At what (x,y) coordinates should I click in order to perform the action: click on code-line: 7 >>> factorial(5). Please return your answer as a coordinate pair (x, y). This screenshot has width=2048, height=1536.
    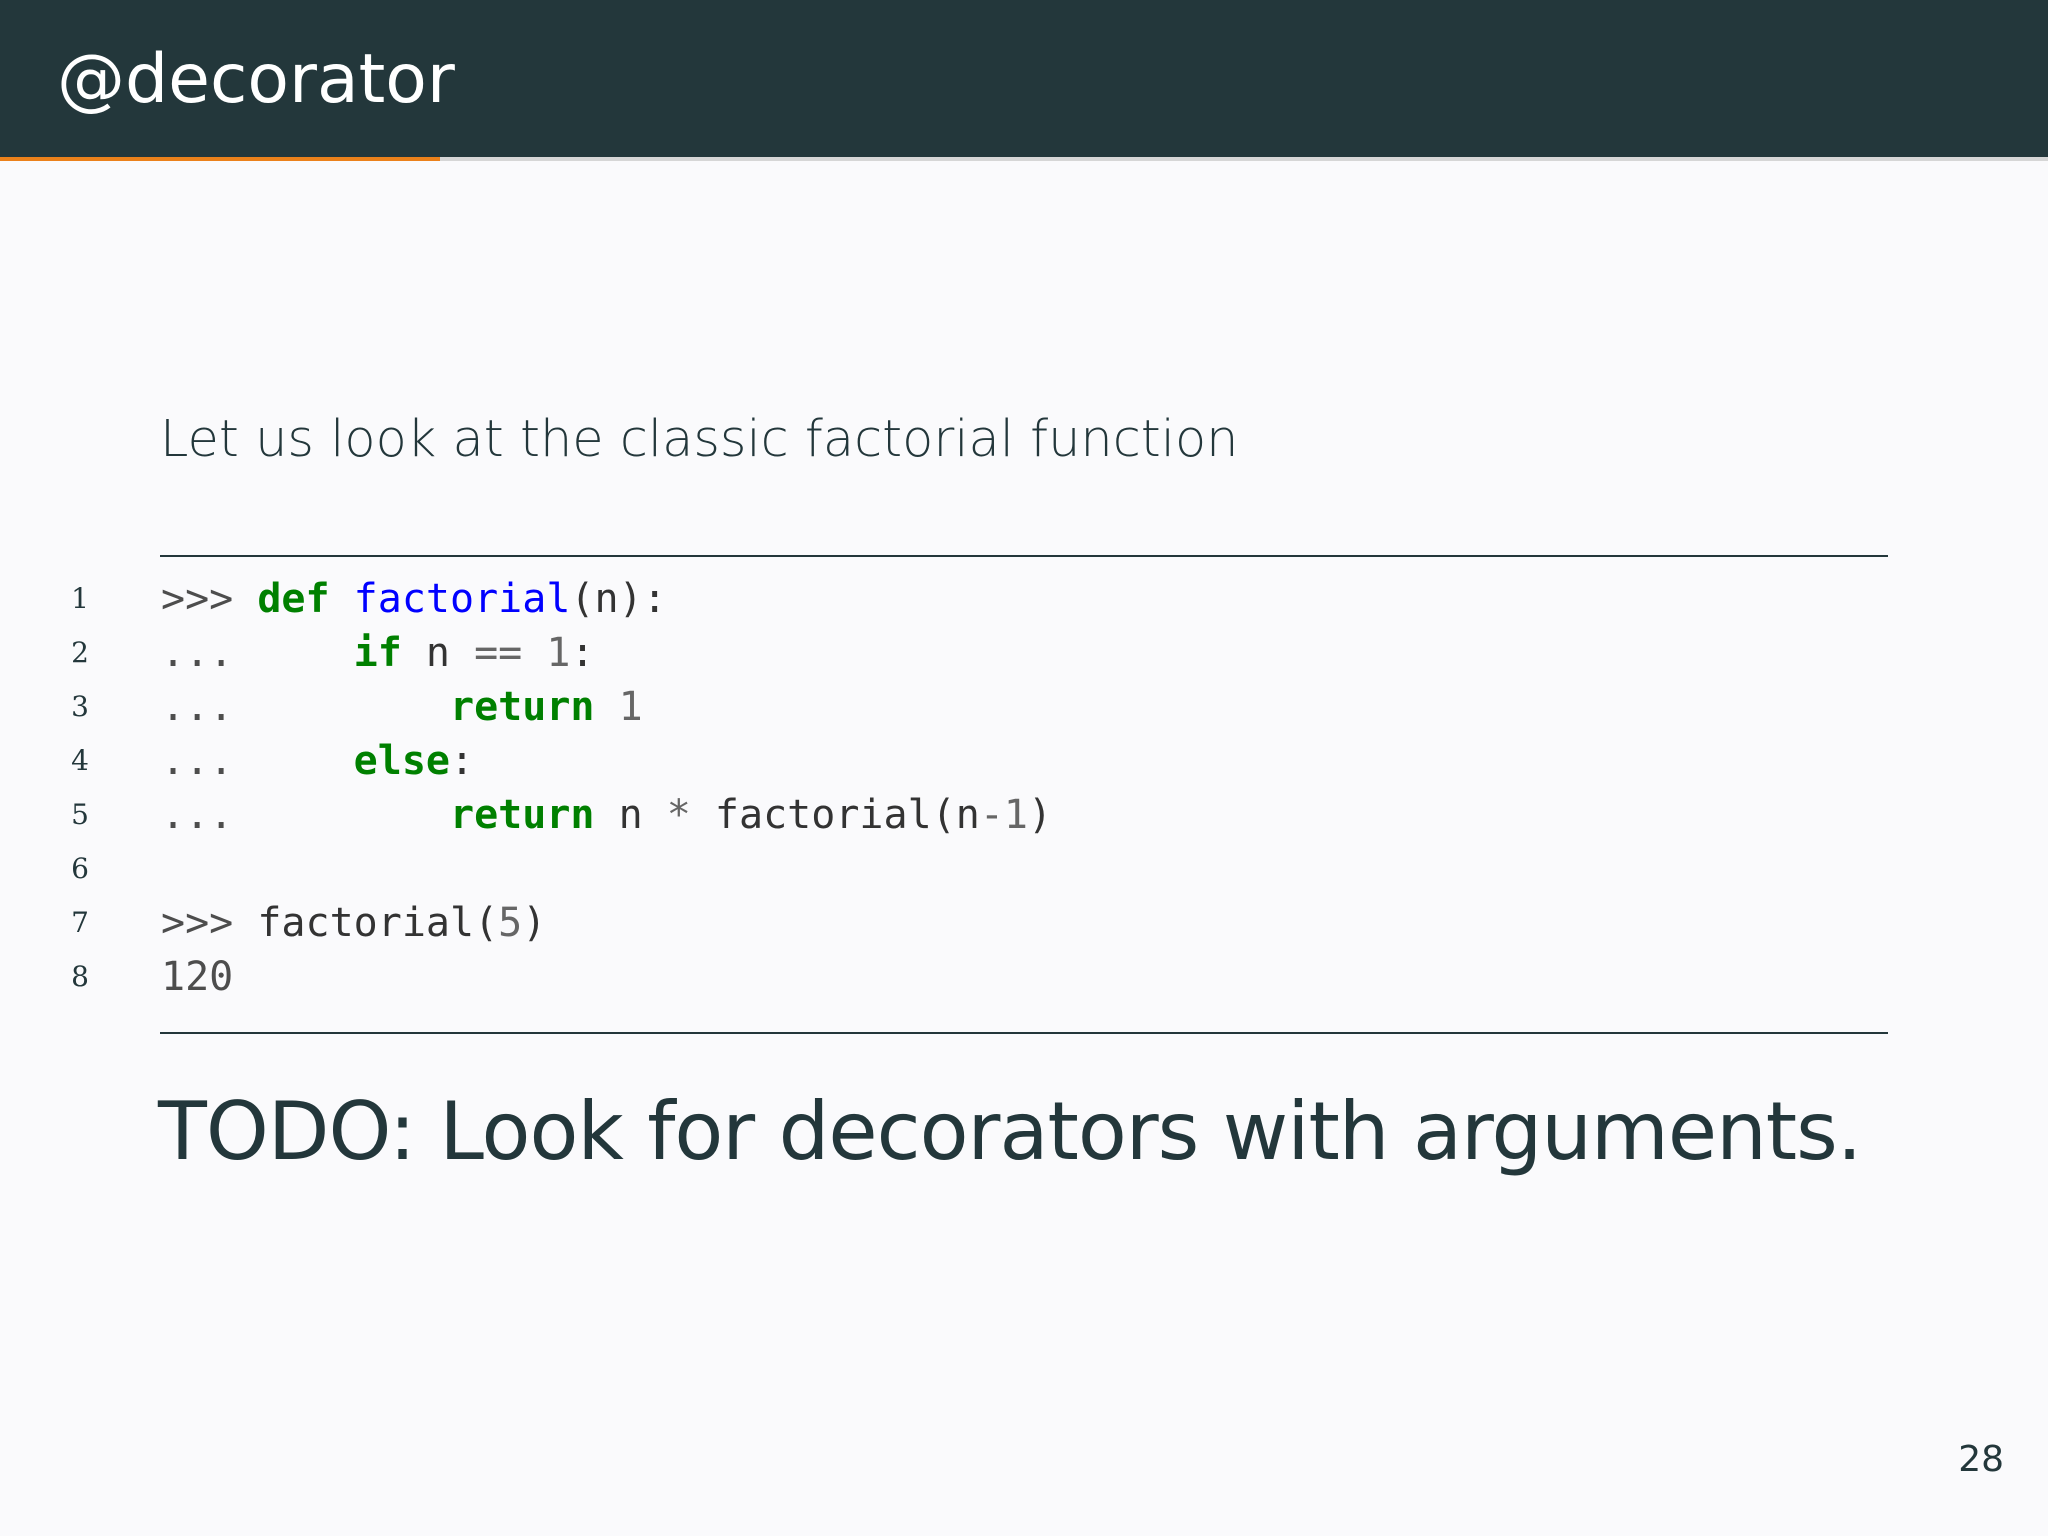
    Looking at the image, I should click on (1024, 923).